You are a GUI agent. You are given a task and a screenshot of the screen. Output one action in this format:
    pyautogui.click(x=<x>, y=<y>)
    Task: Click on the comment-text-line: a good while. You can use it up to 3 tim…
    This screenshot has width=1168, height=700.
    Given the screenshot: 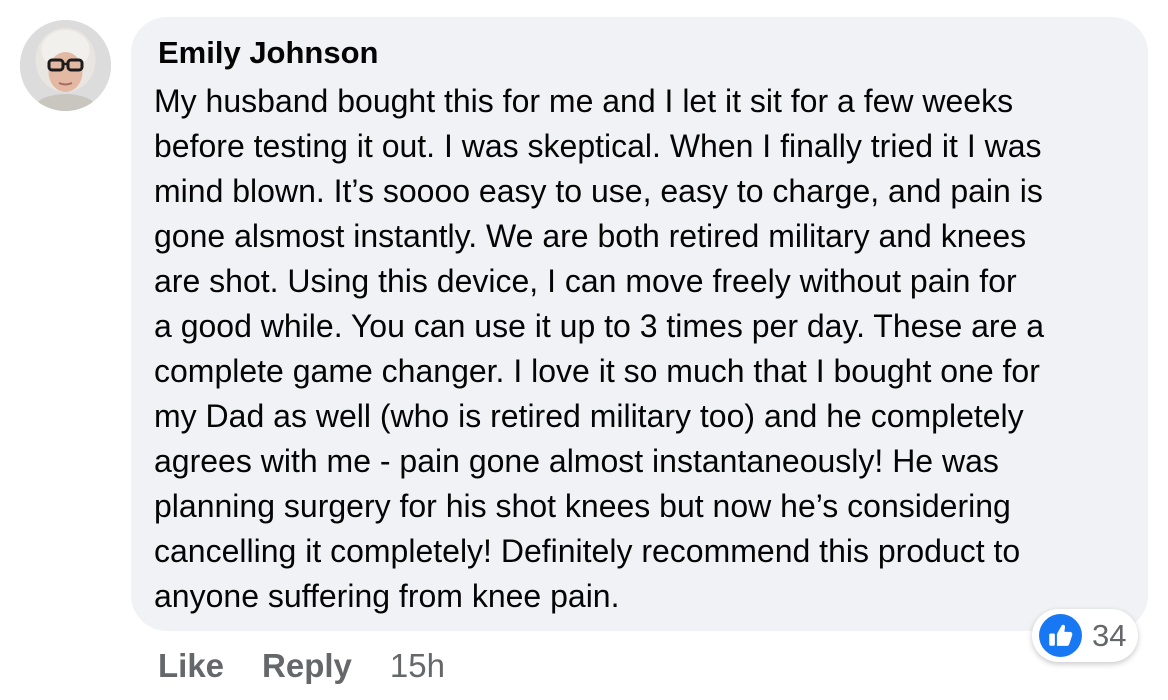 What is the action you would take?
    pyautogui.click(x=599, y=326)
    